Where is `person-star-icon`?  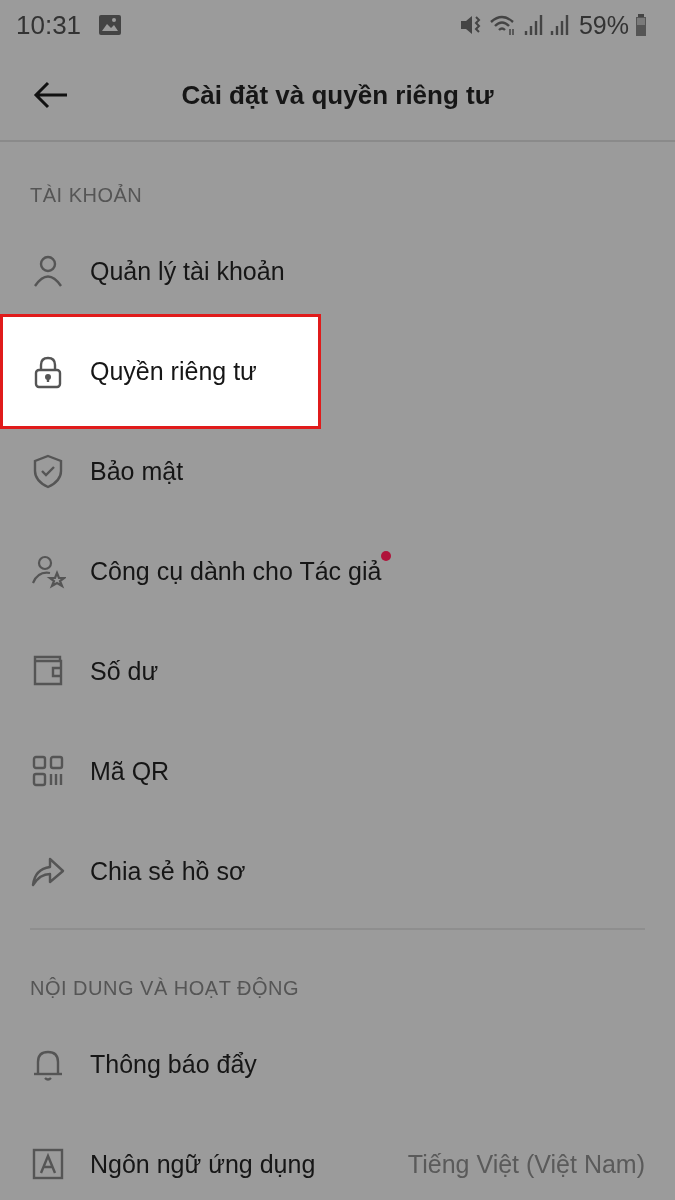
person-star-icon is located at coordinates (48, 571).